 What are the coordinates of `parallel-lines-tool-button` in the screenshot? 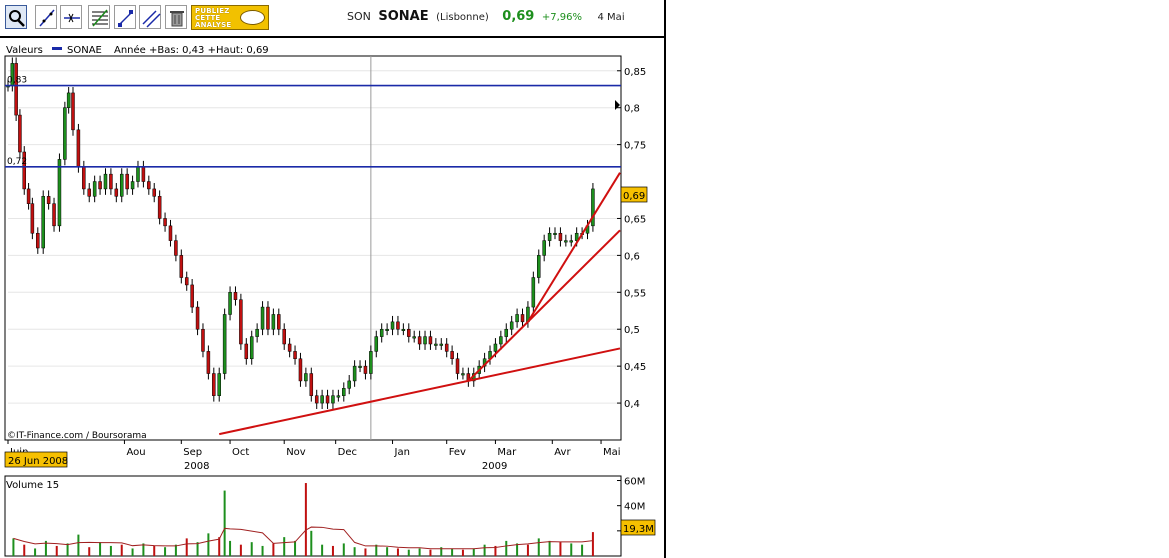 It's located at (150, 17).